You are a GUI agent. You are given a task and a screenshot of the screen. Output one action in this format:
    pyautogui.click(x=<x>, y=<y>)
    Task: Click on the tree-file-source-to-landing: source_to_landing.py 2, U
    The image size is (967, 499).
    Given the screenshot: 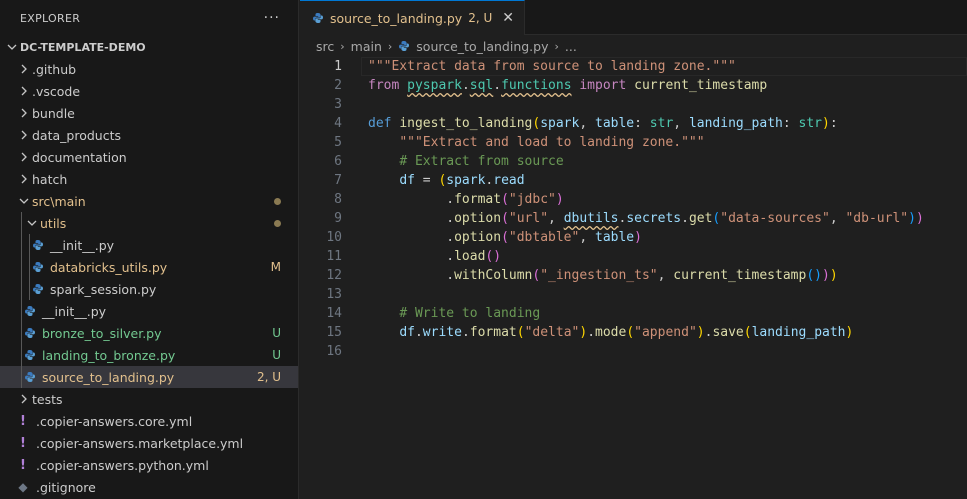 What is the action you would take?
    pyautogui.click(x=149, y=377)
    